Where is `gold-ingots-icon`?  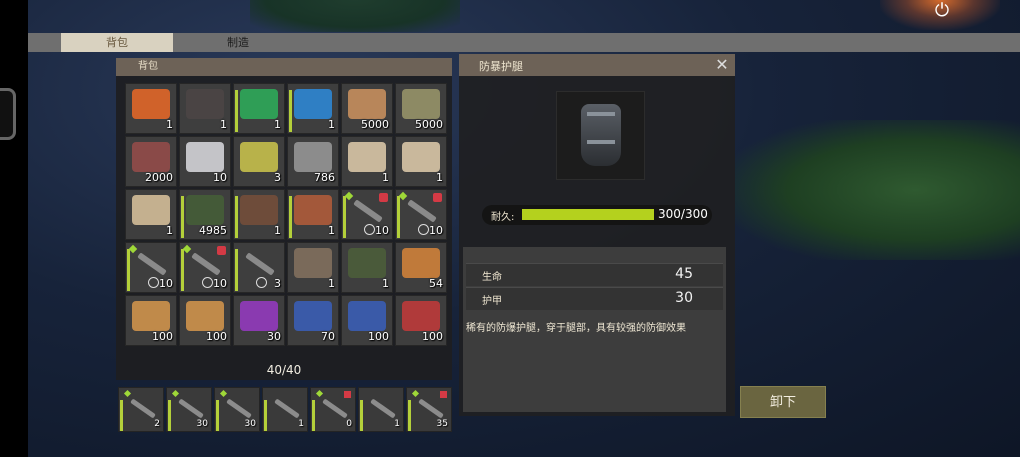 gold-ingots-icon is located at coordinates (259, 157).